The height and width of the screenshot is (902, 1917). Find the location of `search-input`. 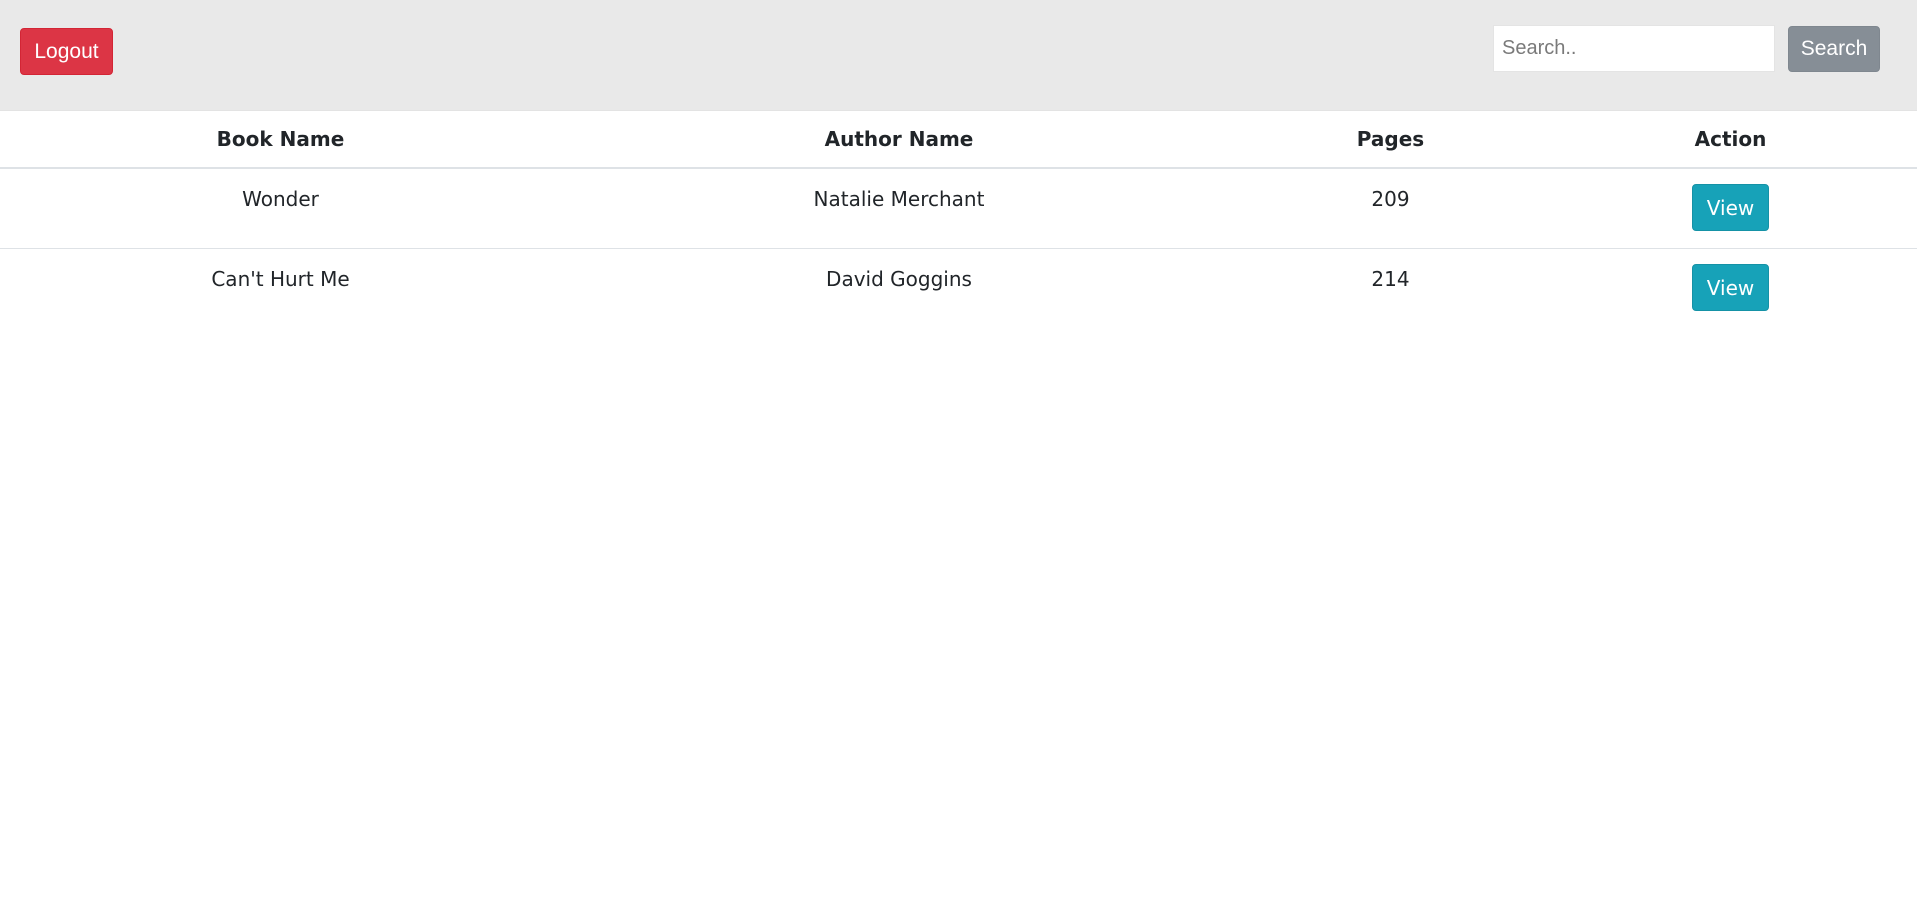

search-input is located at coordinates (1634, 48).